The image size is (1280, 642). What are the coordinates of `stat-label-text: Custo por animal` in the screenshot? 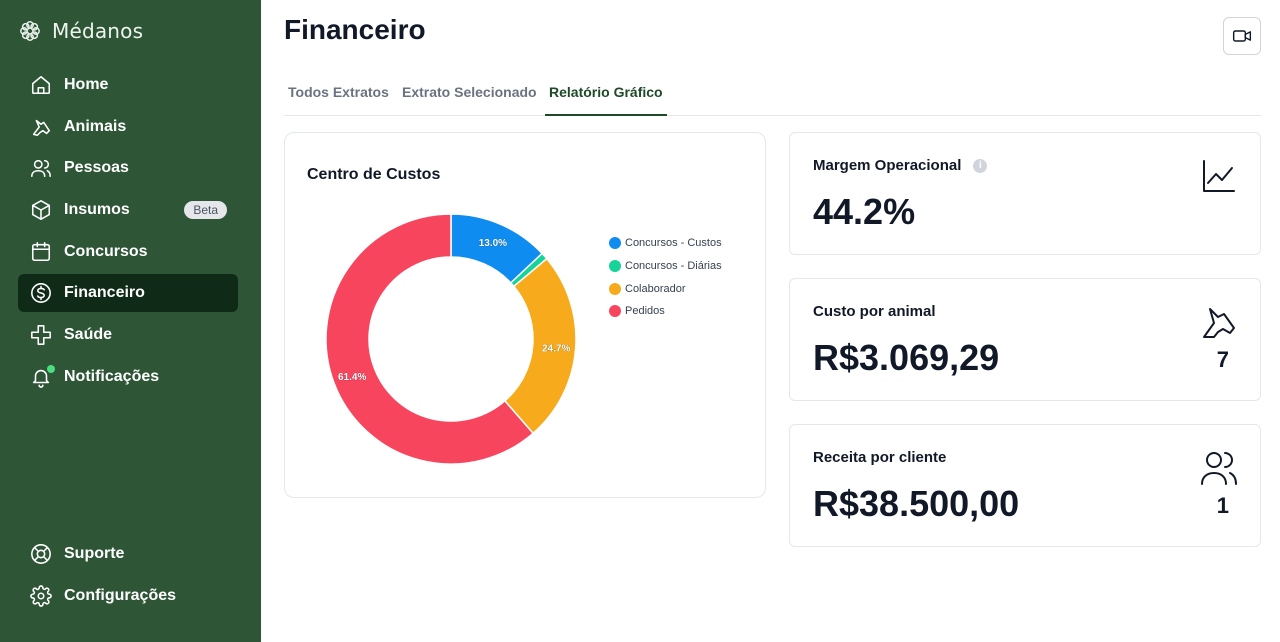 It's located at (874, 311).